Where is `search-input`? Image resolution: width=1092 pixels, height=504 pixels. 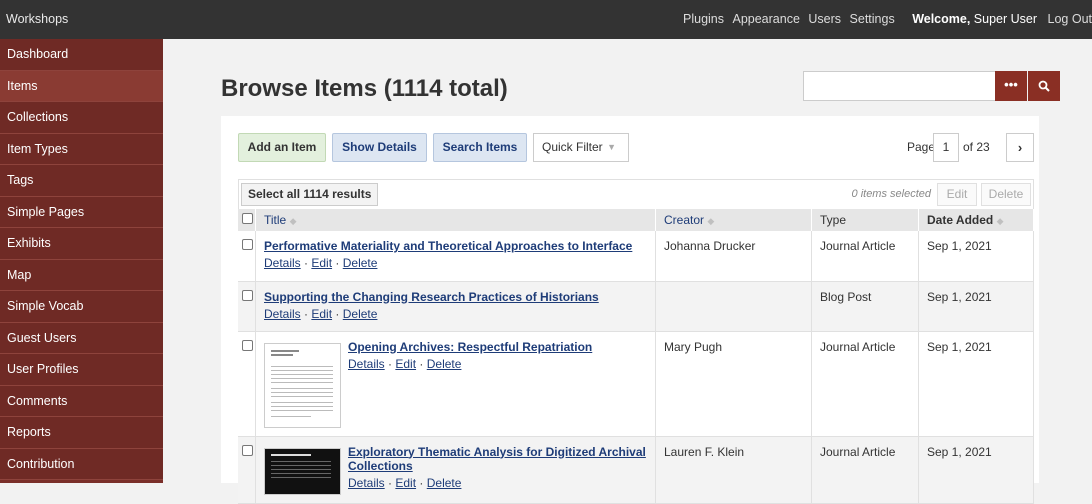 search-input is located at coordinates (899, 86).